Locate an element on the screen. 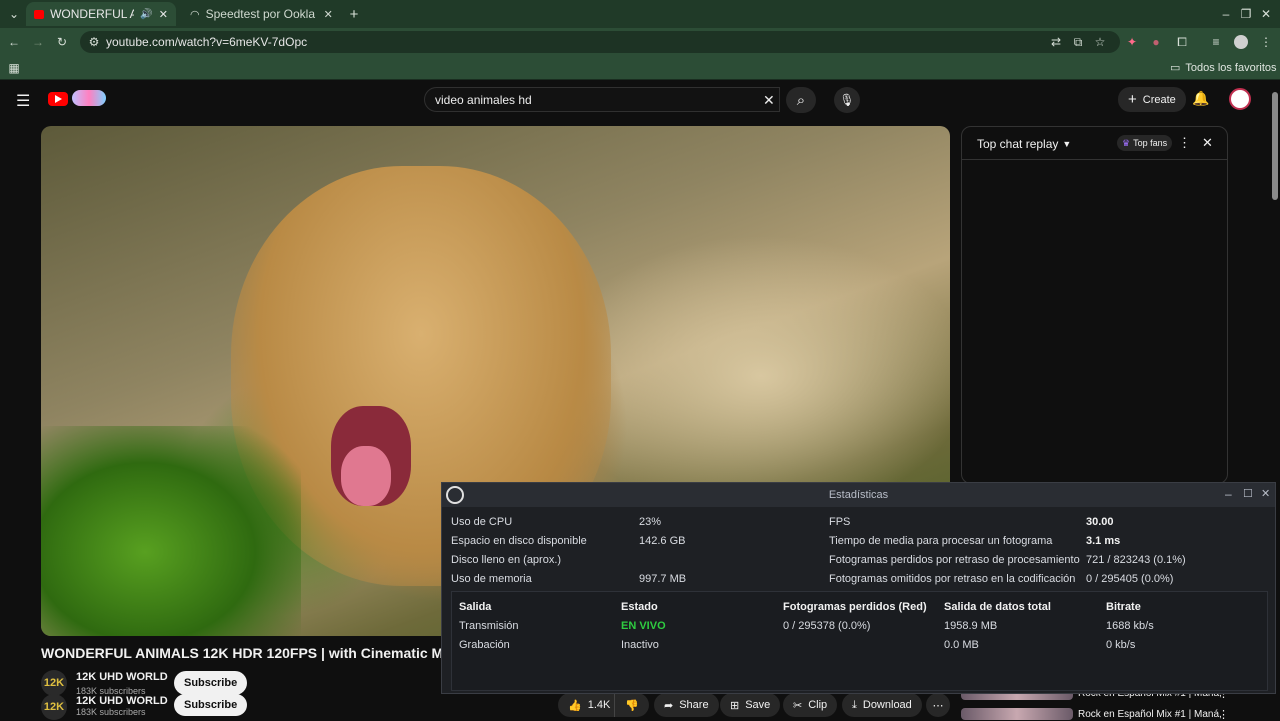 The height and width of the screenshot is (721, 1280). profile-avatar is located at coordinates (1241, 42).